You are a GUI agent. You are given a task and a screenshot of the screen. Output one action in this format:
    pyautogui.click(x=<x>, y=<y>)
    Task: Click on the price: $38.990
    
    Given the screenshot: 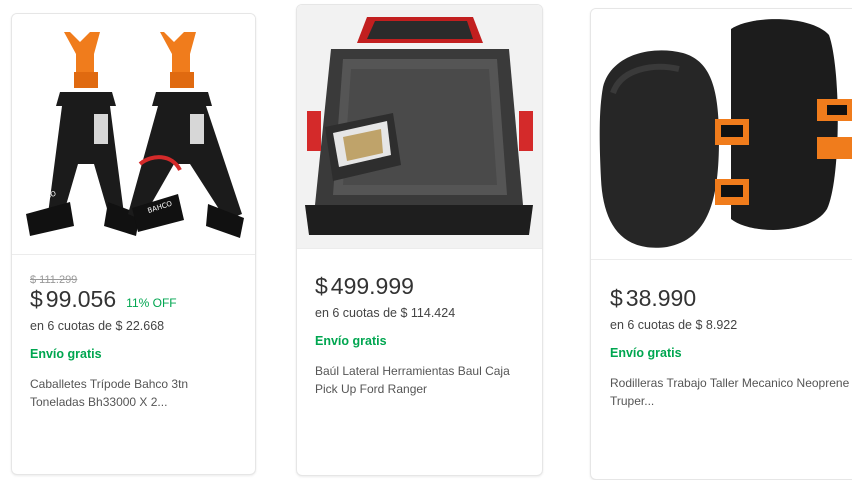 What is the action you would take?
    pyautogui.click(x=653, y=298)
    